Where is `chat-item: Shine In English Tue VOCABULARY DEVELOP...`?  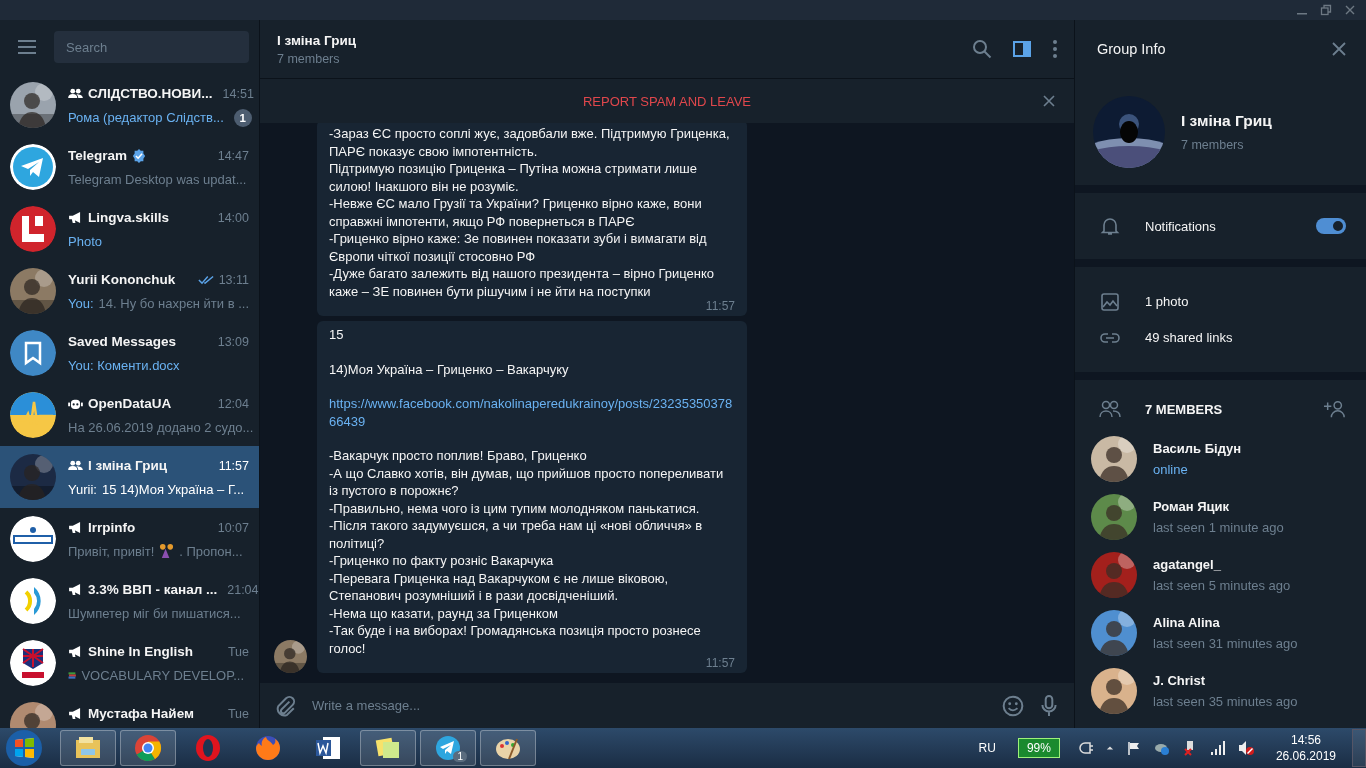
chat-item: Shine In English Tue VOCABULARY DEVELOP... is located at coordinates (129, 663).